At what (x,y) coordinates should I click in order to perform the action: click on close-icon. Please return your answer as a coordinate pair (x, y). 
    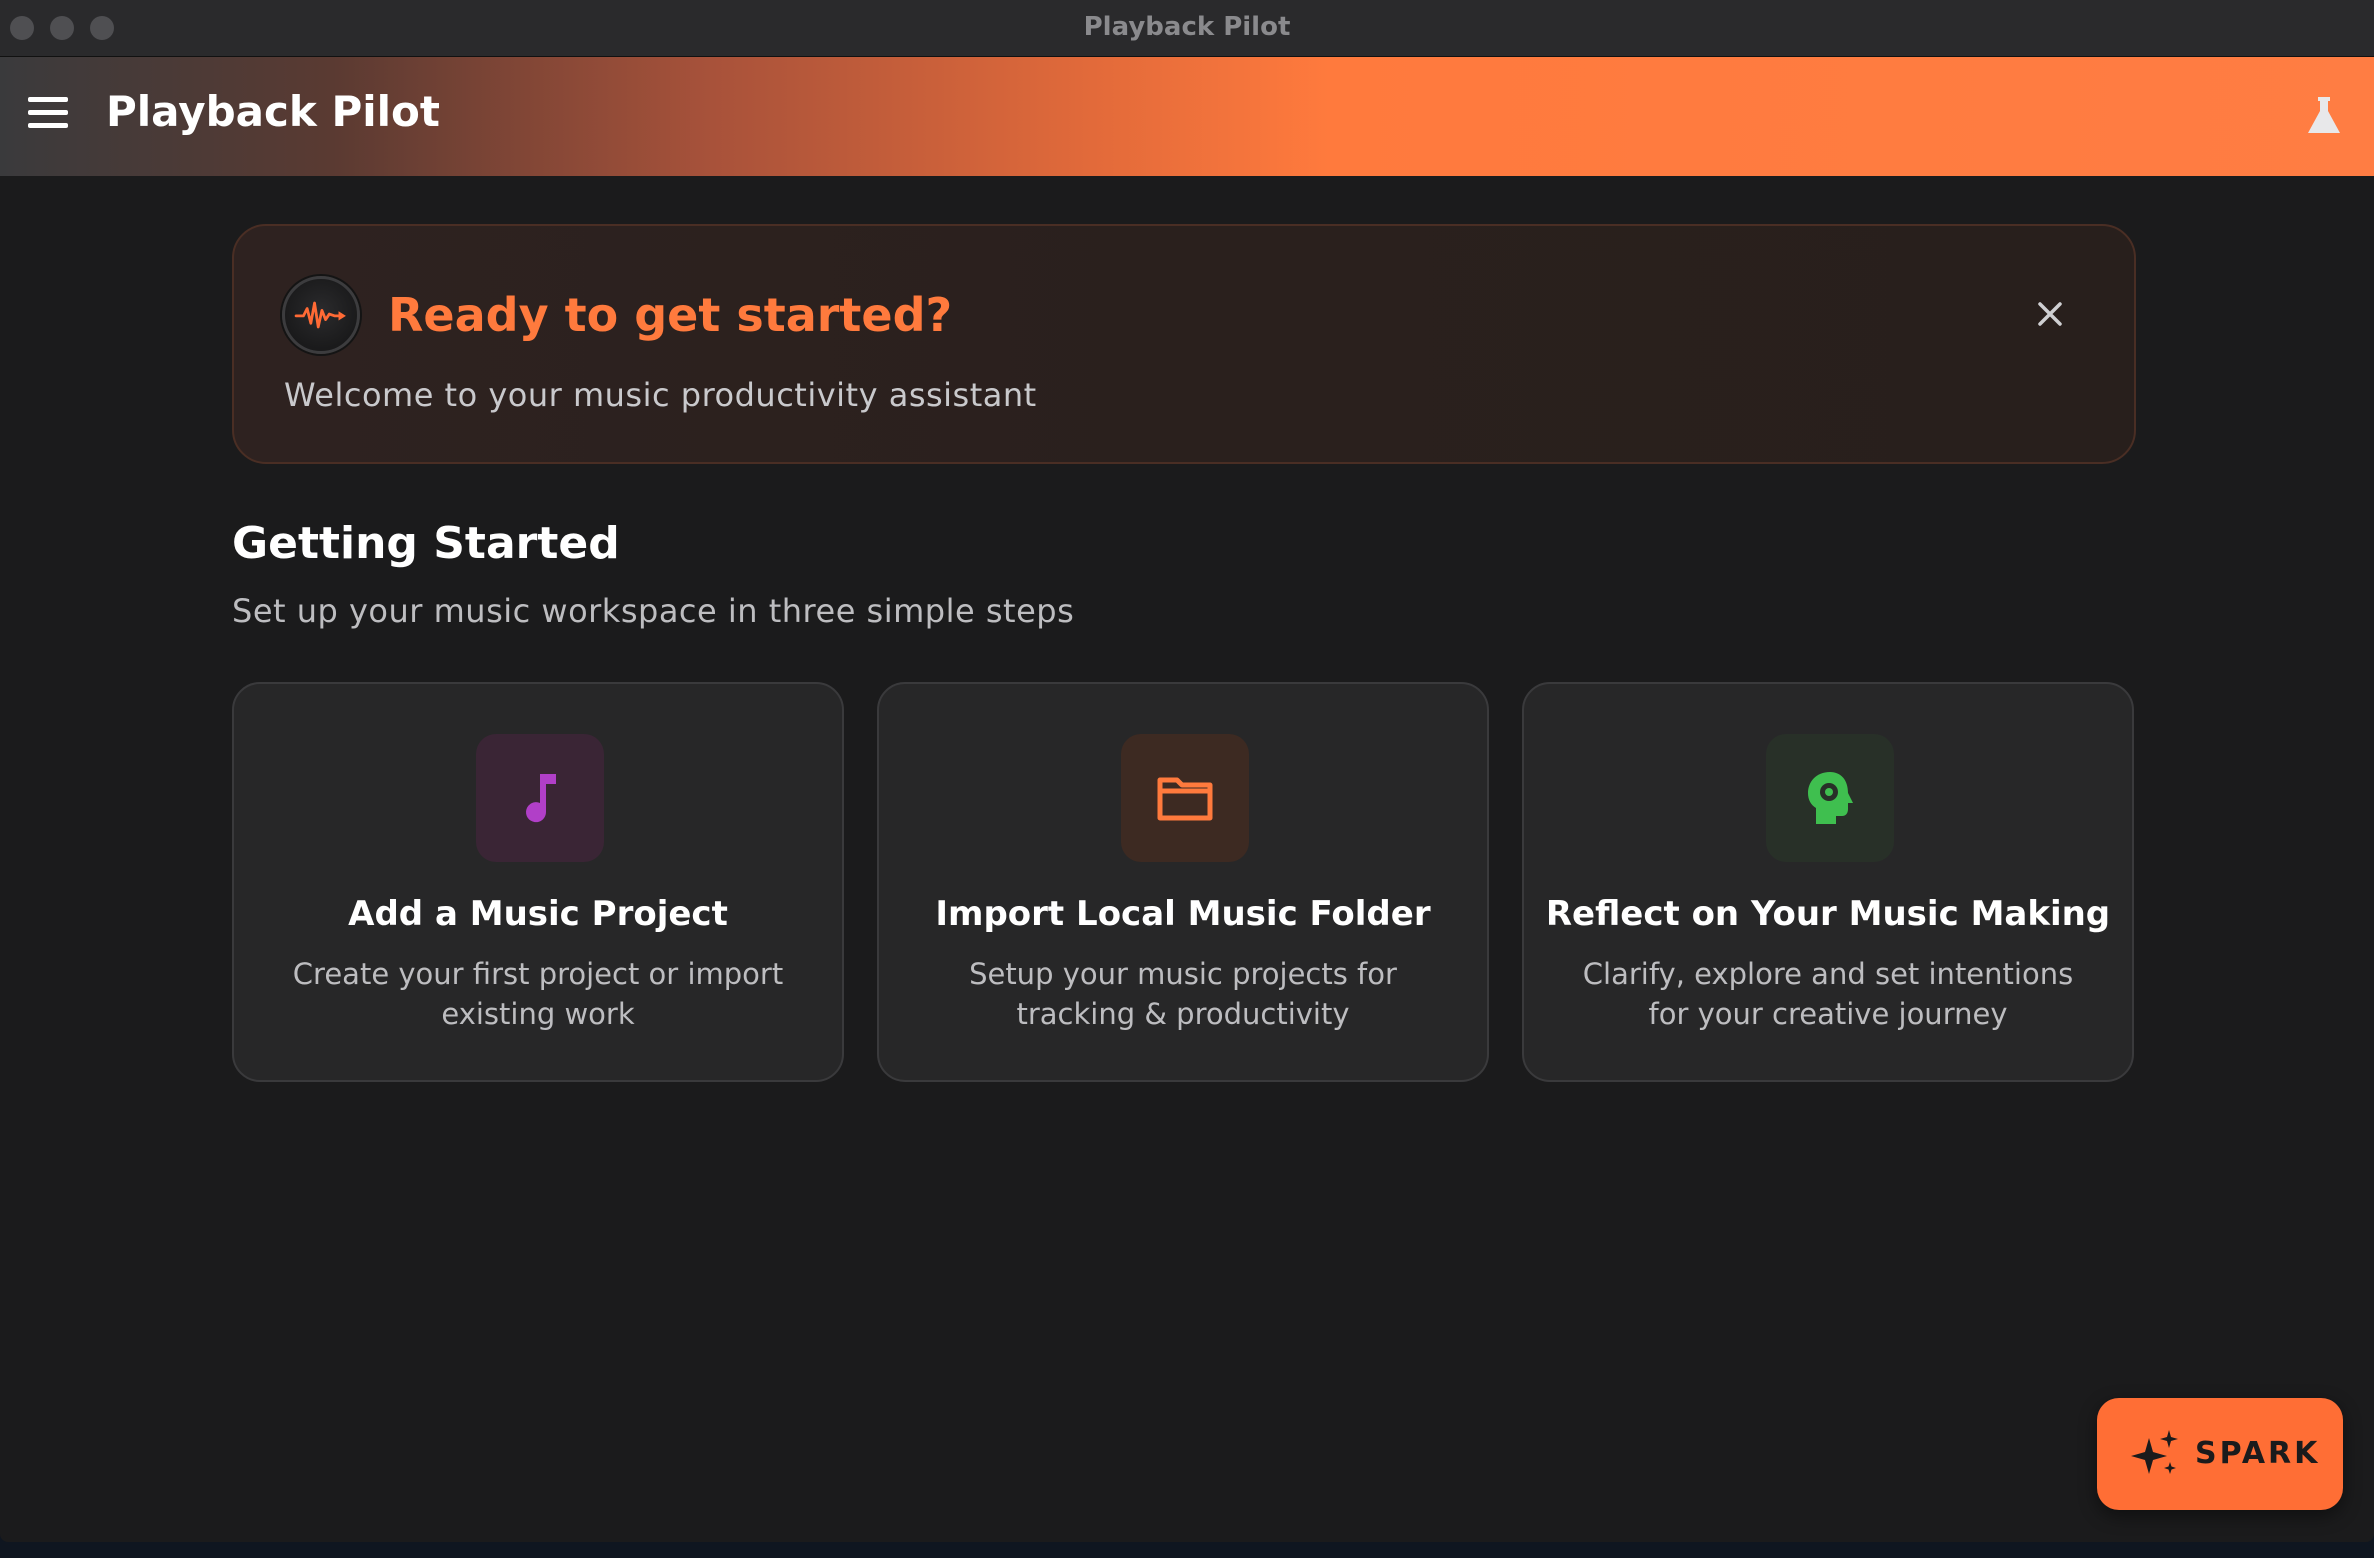
    Looking at the image, I should click on (2050, 314).